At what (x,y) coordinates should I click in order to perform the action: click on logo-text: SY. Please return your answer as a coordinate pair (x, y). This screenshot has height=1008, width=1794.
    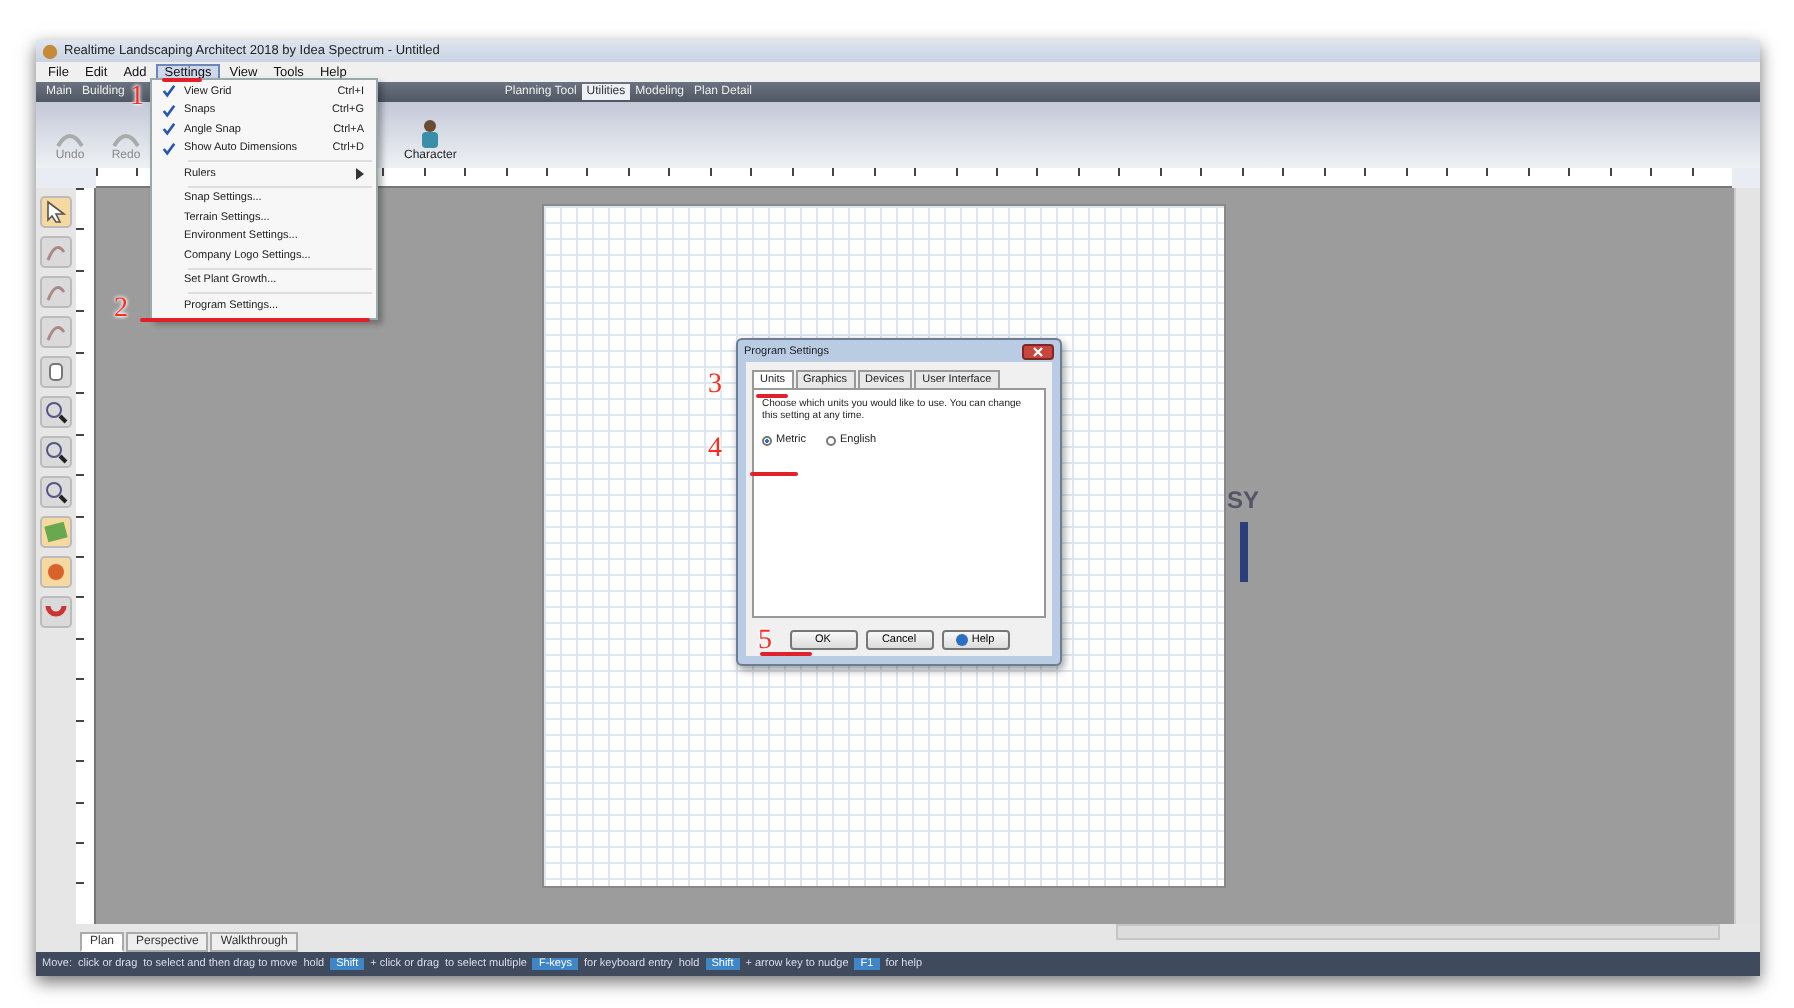
    Looking at the image, I should click on (1243, 500).